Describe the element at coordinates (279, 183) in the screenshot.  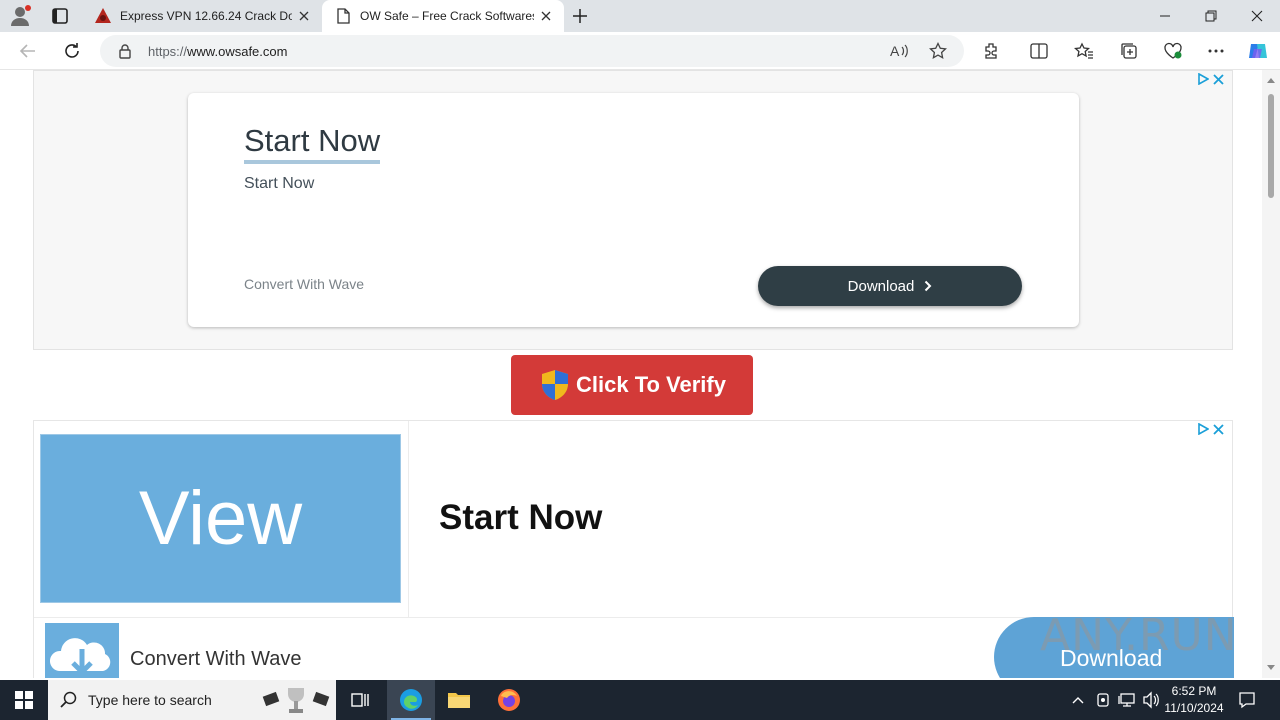
I see `ad-subline: Start Now` at that location.